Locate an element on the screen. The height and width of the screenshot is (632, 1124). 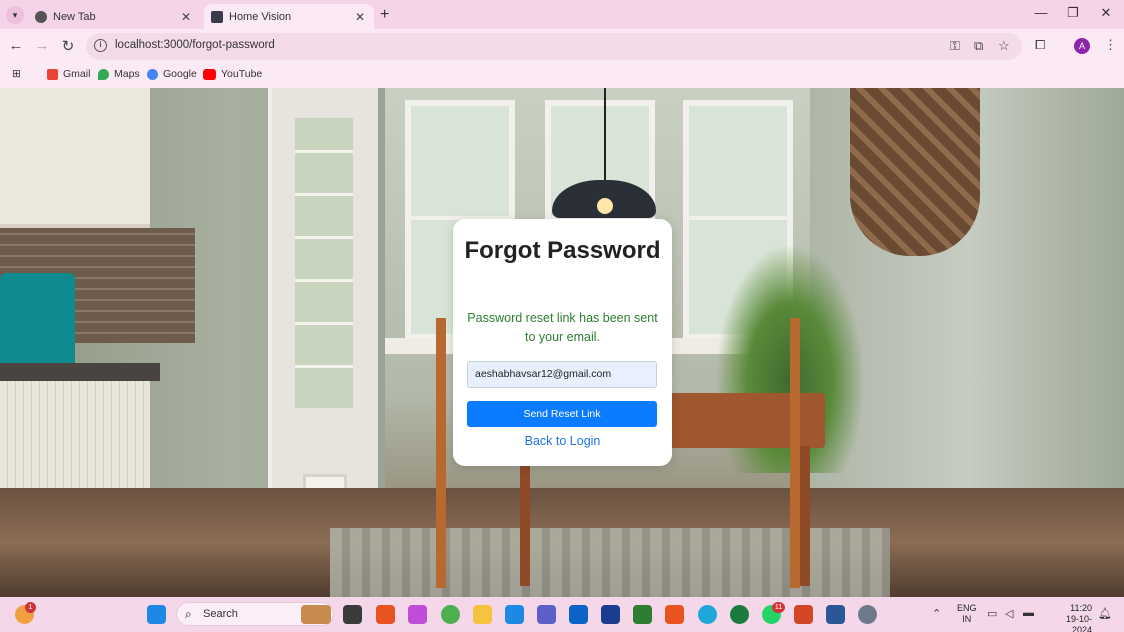
back-to-login-link: Back to Login is located at coordinates (562, 441).